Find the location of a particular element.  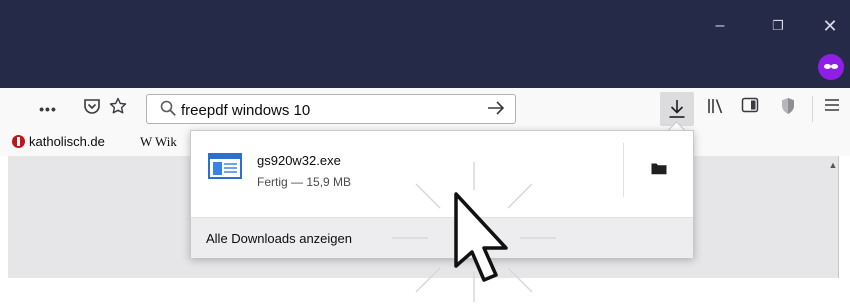

sidebar-icon is located at coordinates (750, 109).